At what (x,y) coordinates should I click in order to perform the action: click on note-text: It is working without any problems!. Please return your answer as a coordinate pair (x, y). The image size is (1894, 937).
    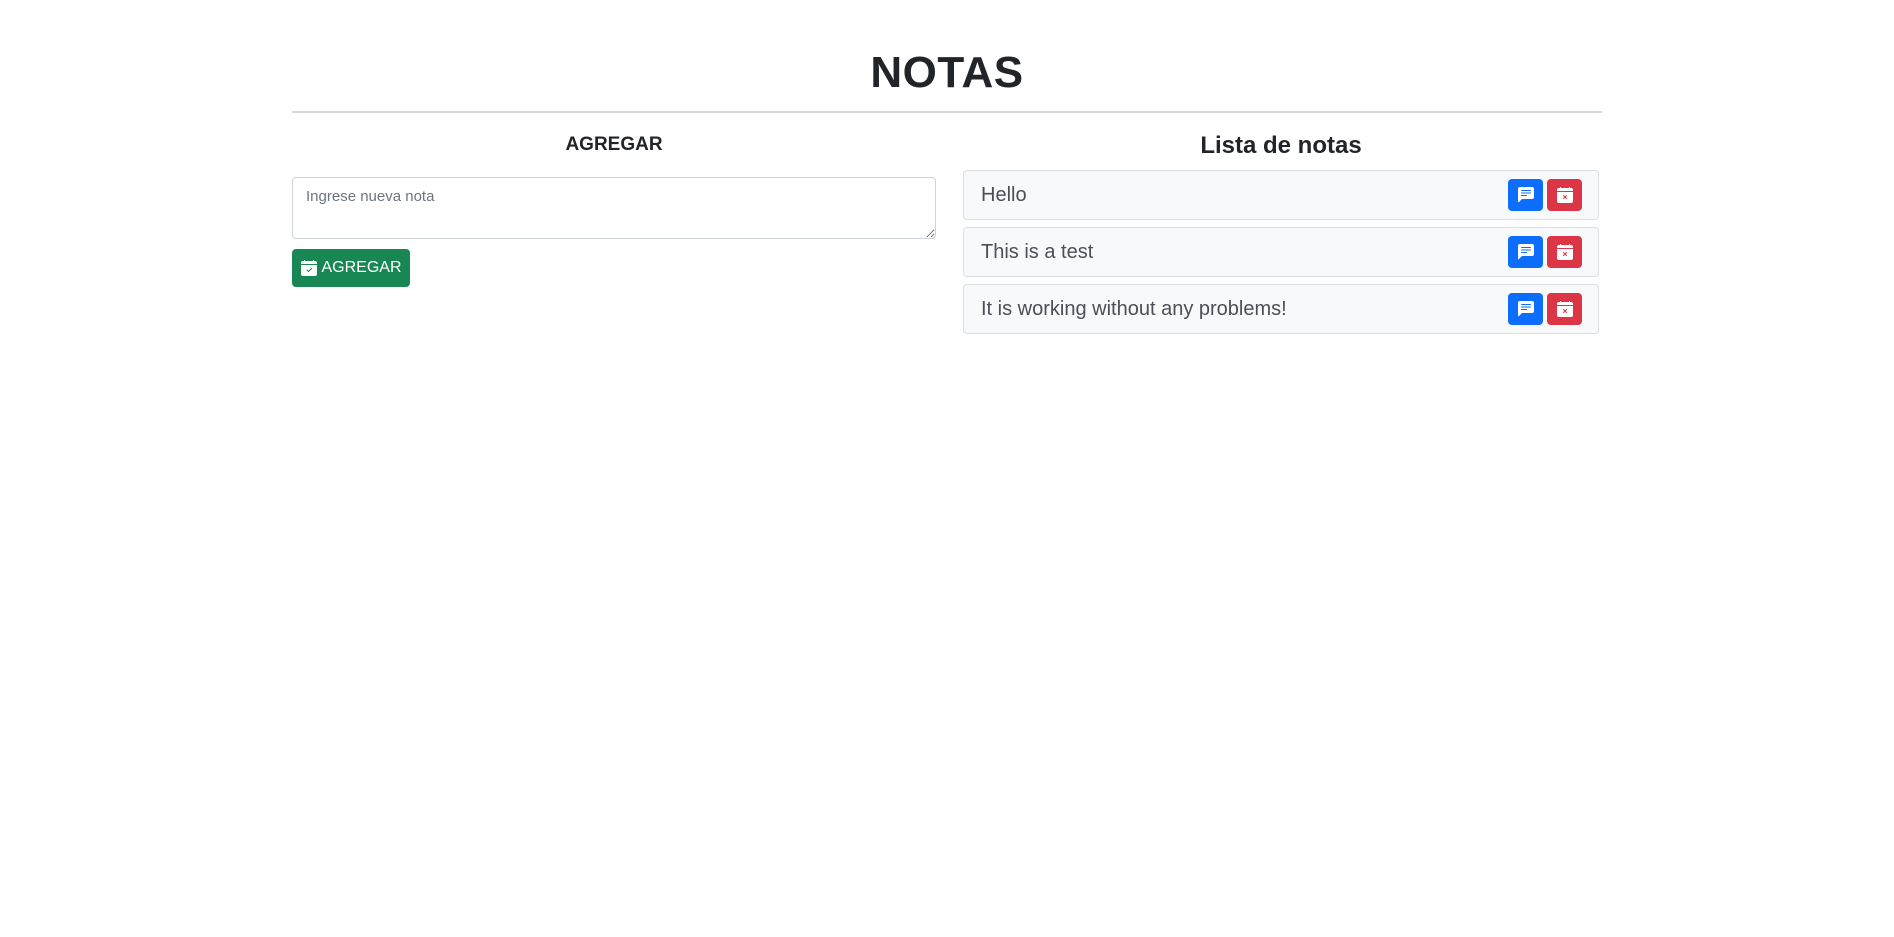
    Looking at the image, I should click on (1134, 308).